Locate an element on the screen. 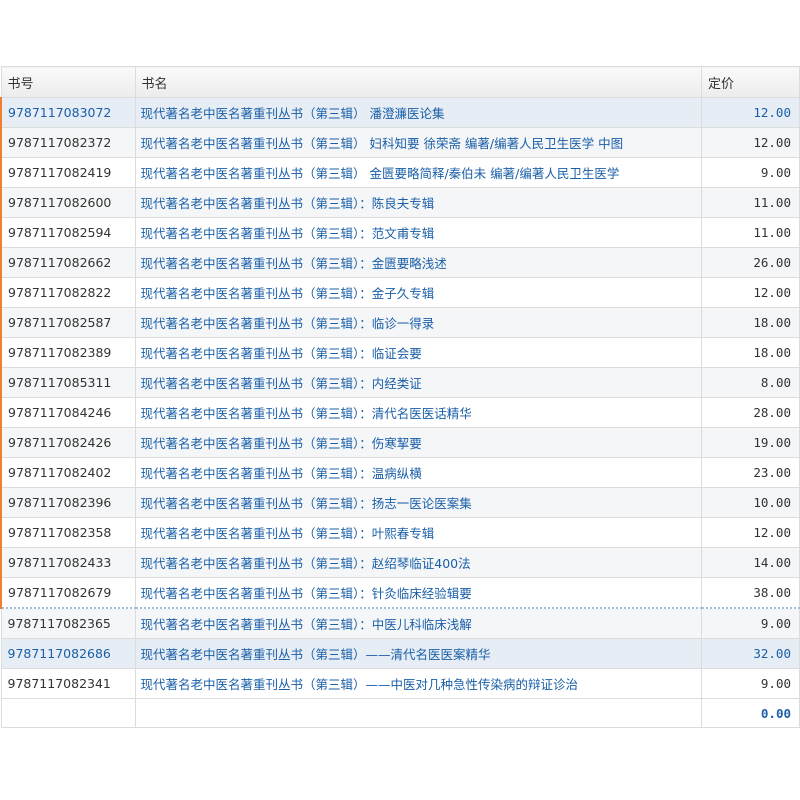 Image resolution: width=800 pixels, height=800 pixels. isbn-cell: 9787117082600 is located at coordinates (68, 202).